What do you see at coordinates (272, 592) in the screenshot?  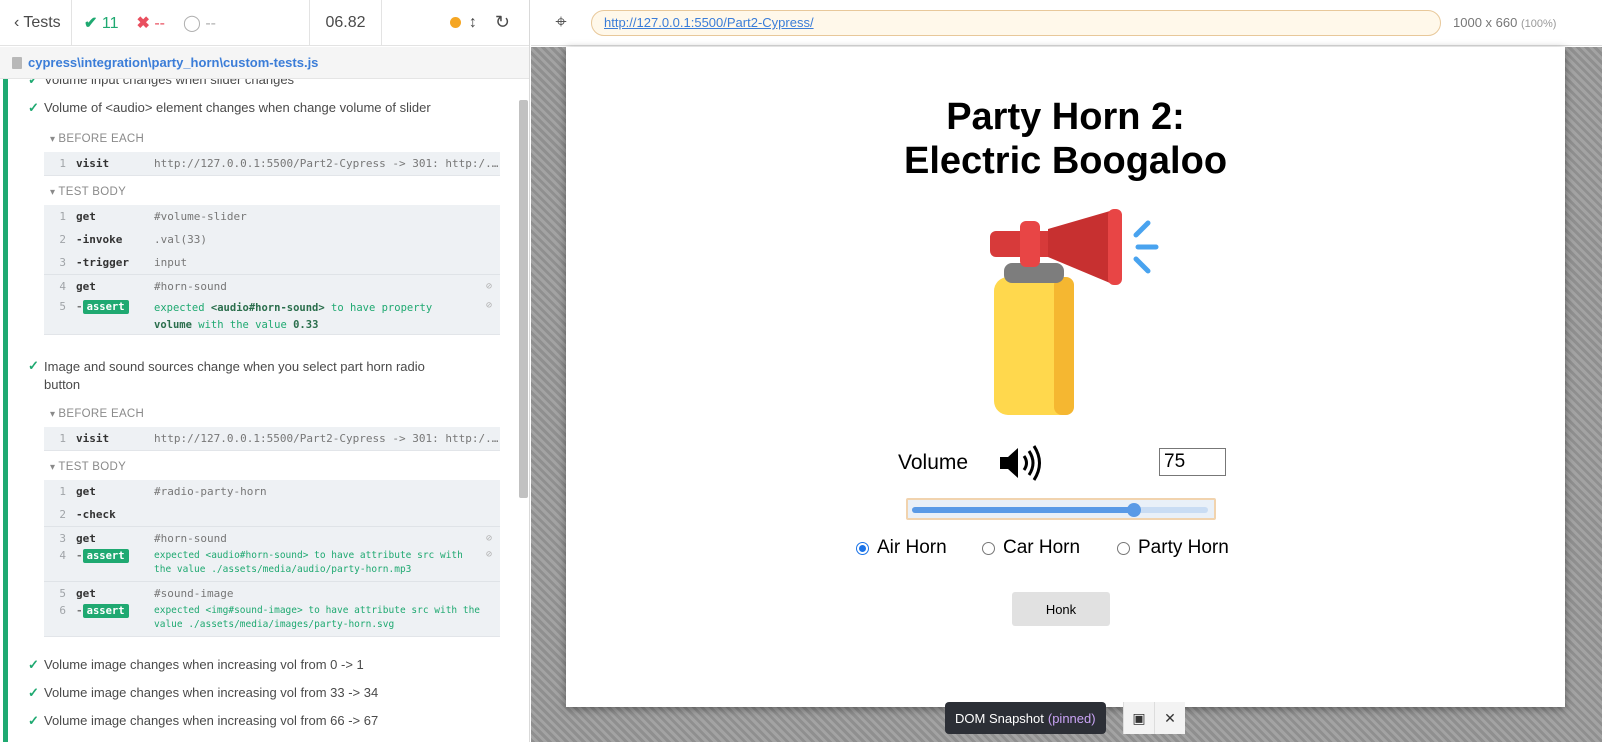 I see `command-row: 5 get #sound-image` at bounding box center [272, 592].